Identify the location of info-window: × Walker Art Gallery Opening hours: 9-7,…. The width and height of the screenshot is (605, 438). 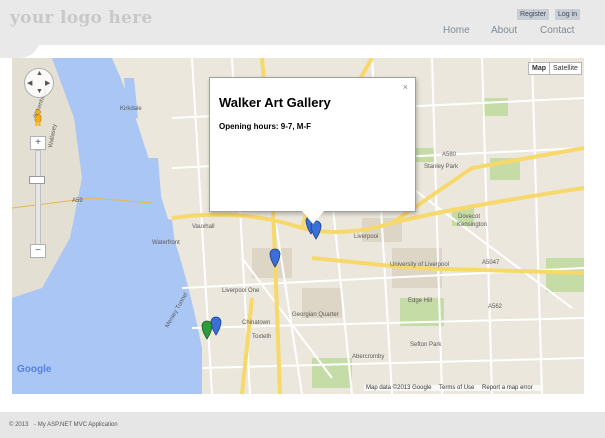
(312, 150).